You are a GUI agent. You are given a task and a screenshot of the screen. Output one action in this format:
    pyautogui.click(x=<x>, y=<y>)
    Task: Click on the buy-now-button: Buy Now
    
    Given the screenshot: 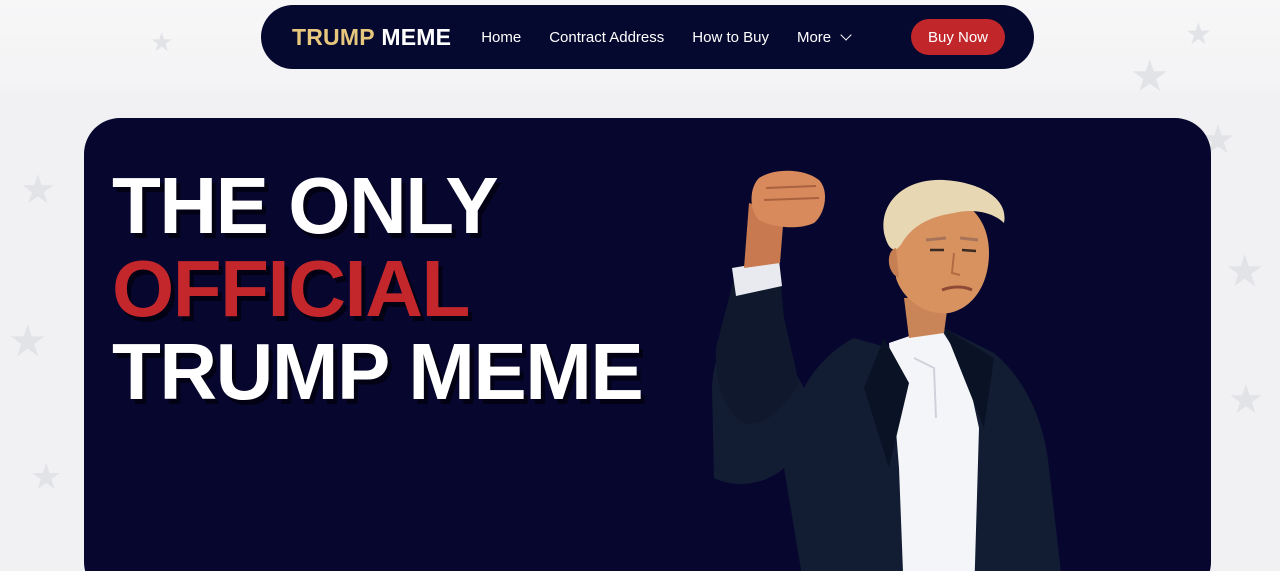 What is the action you would take?
    pyautogui.click(x=958, y=37)
    